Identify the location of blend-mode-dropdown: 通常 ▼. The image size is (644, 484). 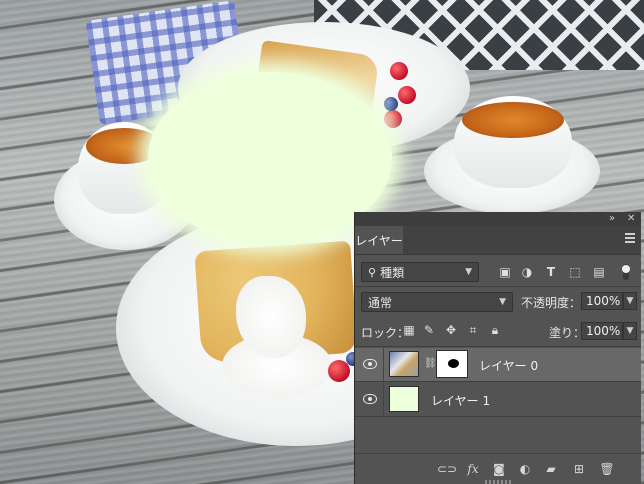
(437, 302).